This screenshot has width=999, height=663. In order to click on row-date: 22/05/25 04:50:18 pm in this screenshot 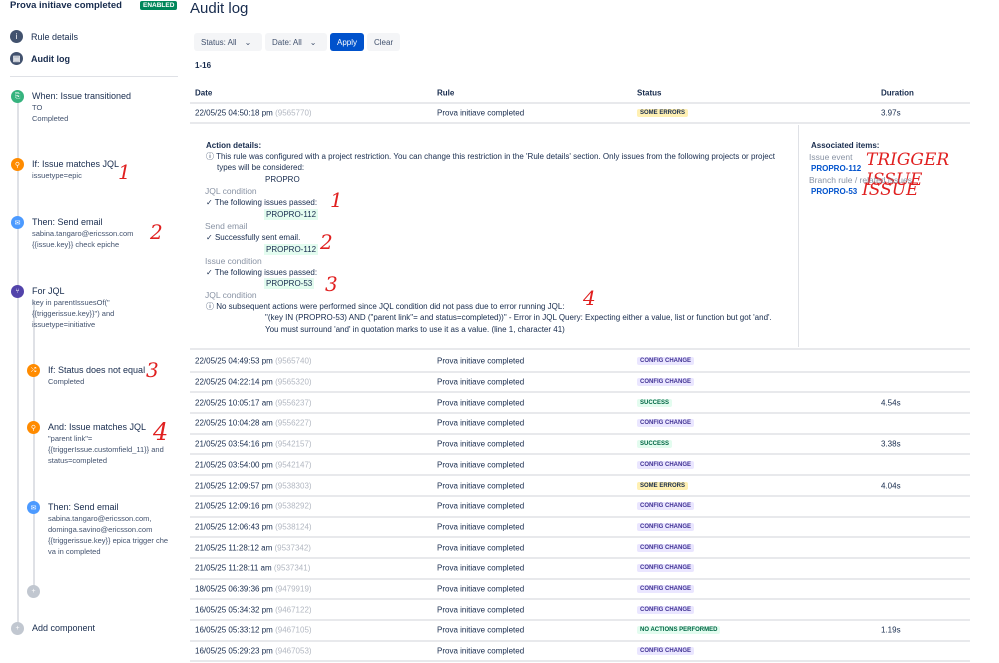, I will do `click(234, 113)`.